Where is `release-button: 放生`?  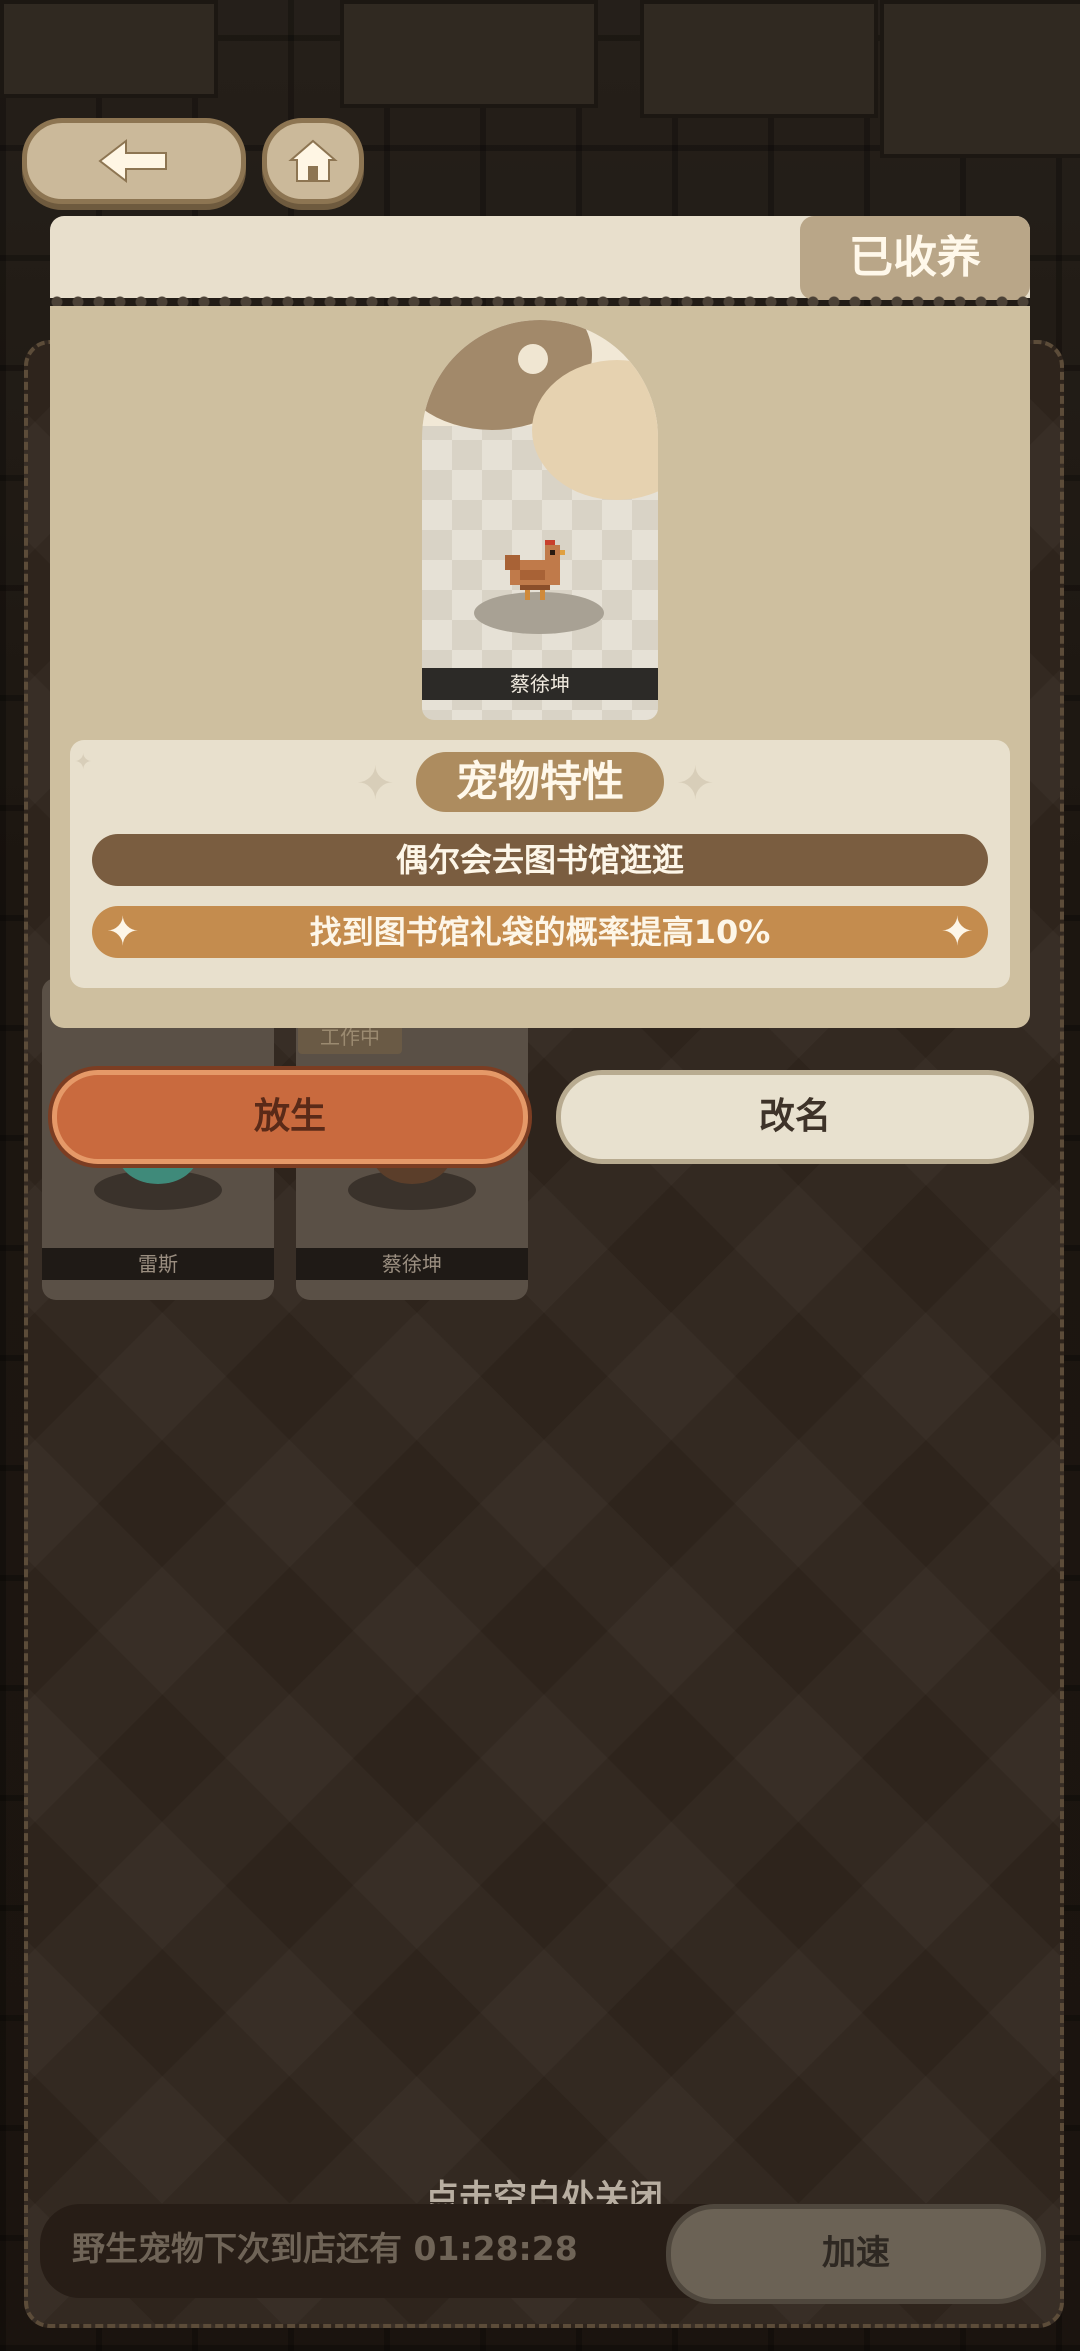 release-button: 放生 is located at coordinates (290, 1117).